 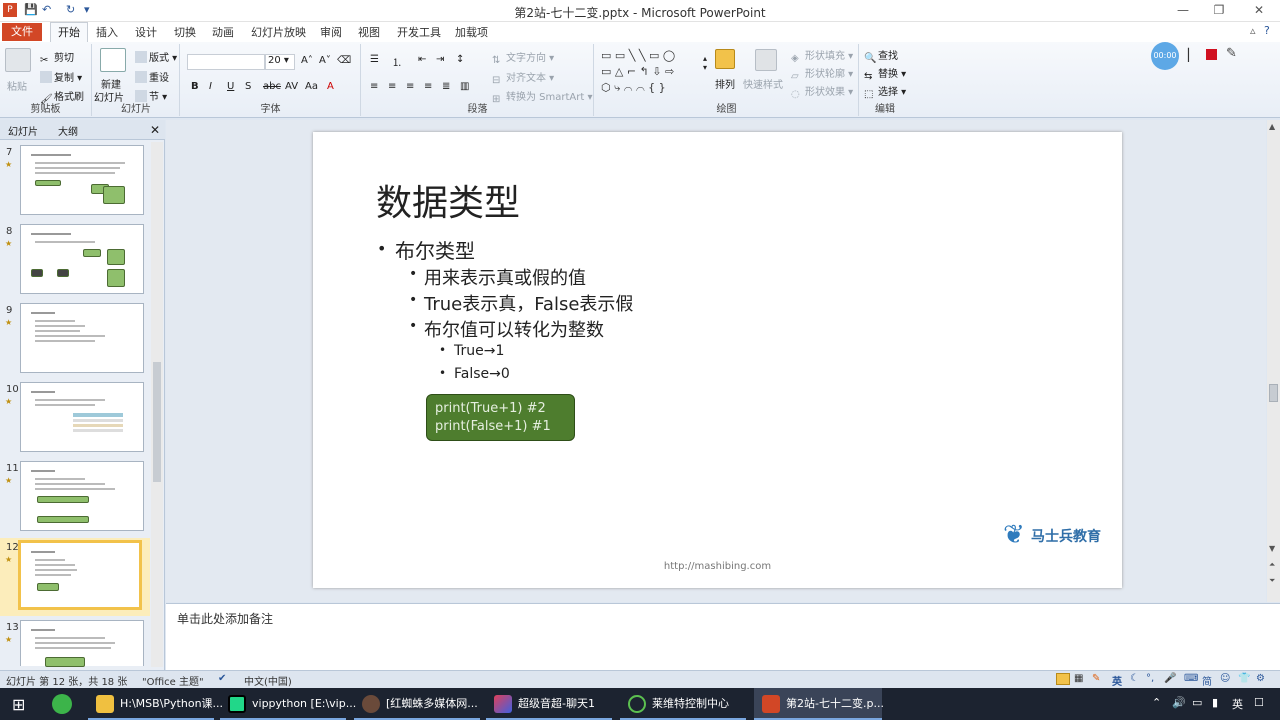 I want to click on shapes-more-icon: ▴ ▾, so click(x=705, y=63).